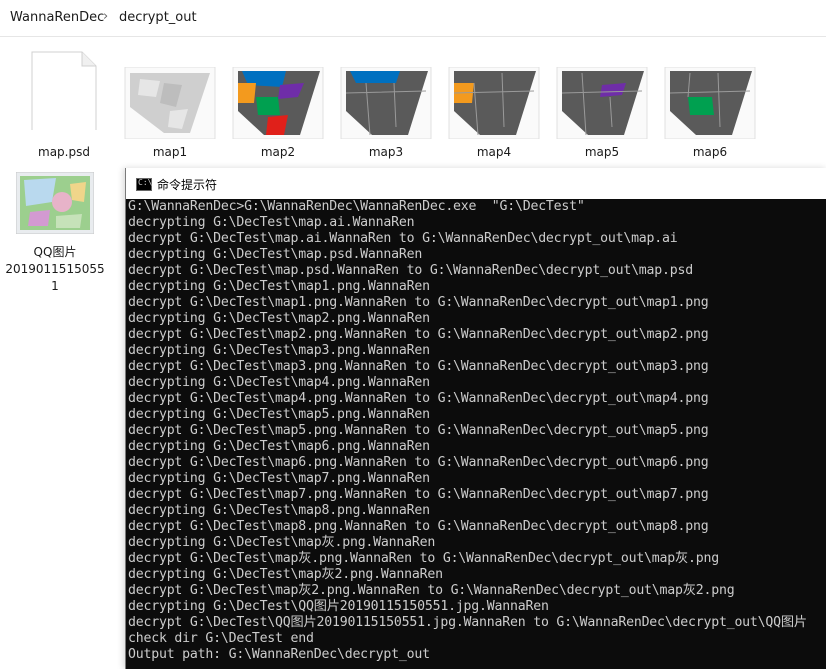 This screenshot has width=826, height=669. I want to click on address-bar: WannaRenDec › decrypt_out, so click(413, 18).